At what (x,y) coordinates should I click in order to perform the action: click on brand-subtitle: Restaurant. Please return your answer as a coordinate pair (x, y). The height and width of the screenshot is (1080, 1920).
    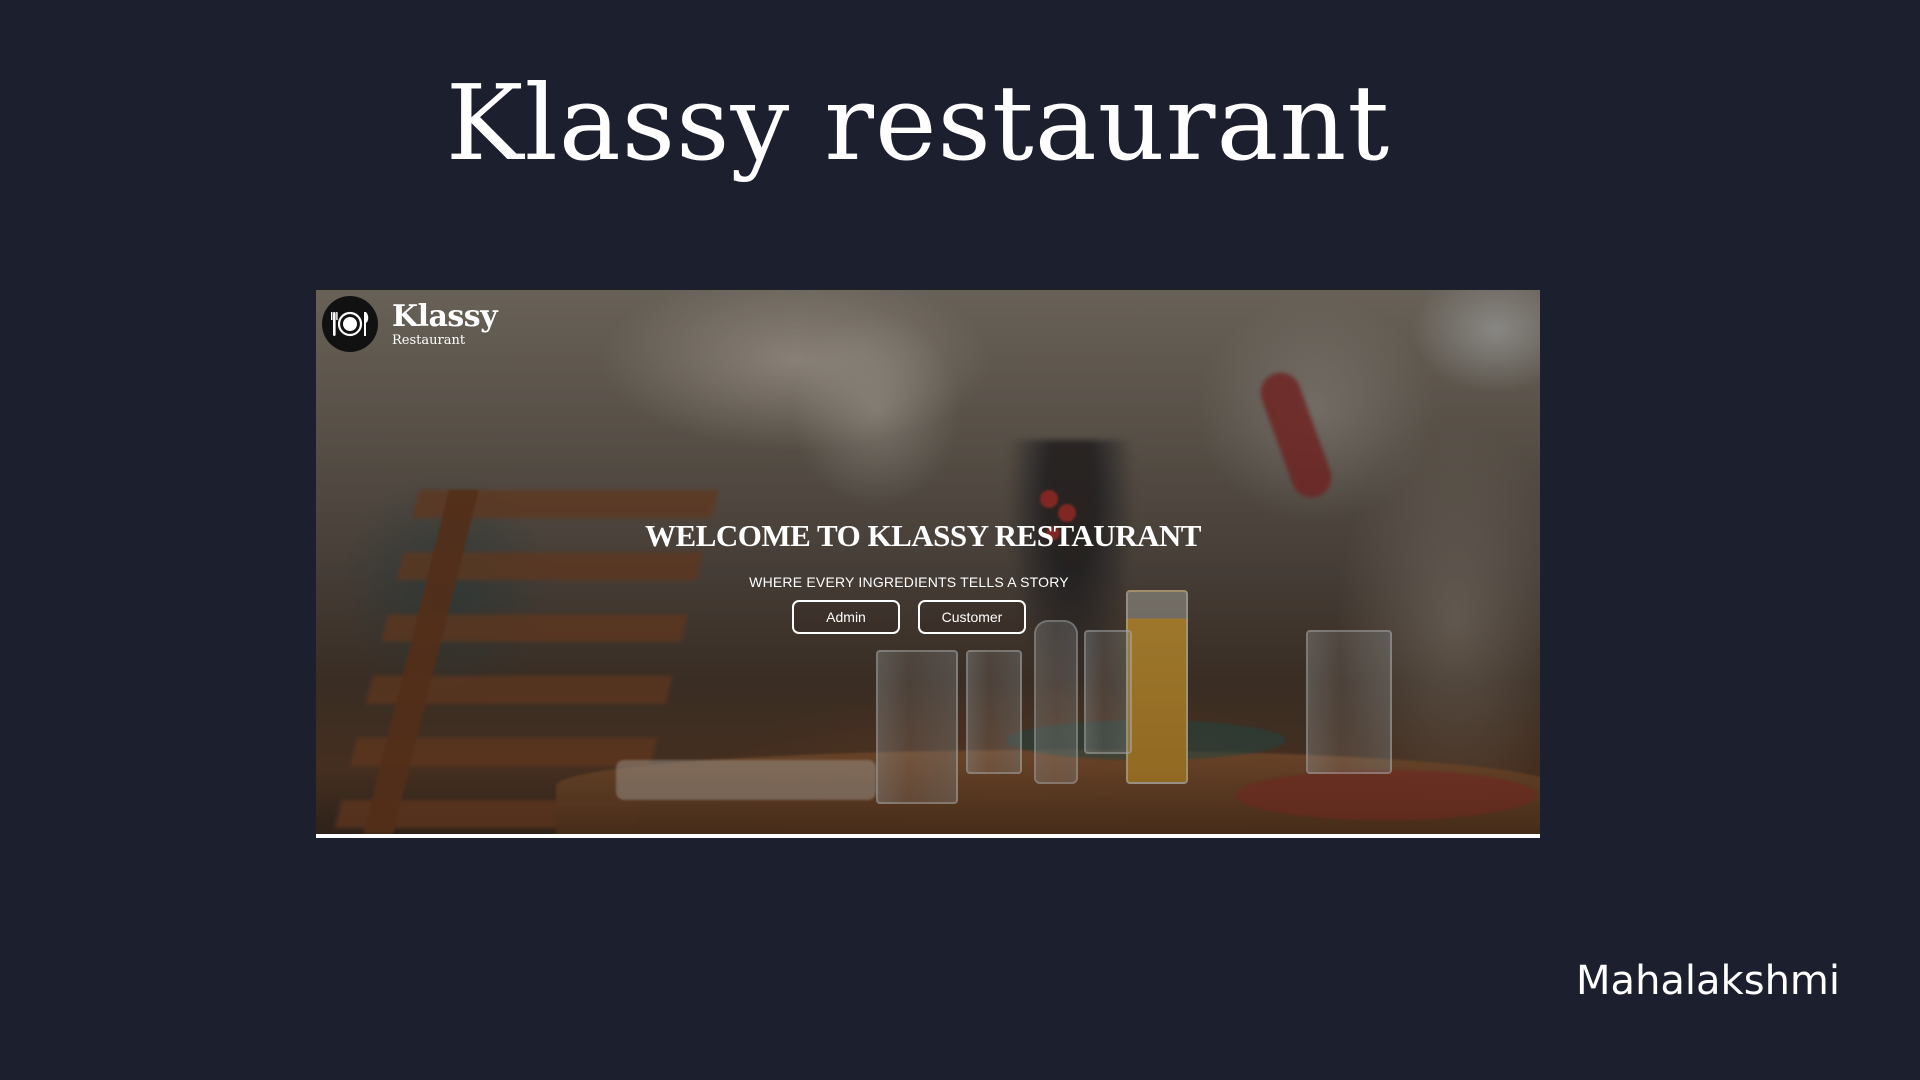
    Looking at the image, I should click on (429, 340).